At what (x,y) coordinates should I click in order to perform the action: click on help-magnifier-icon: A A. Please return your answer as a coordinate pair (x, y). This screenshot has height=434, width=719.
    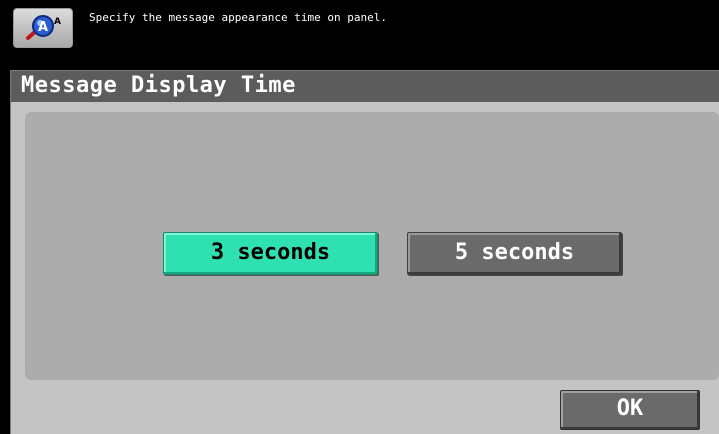
    Looking at the image, I should click on (43, 27).